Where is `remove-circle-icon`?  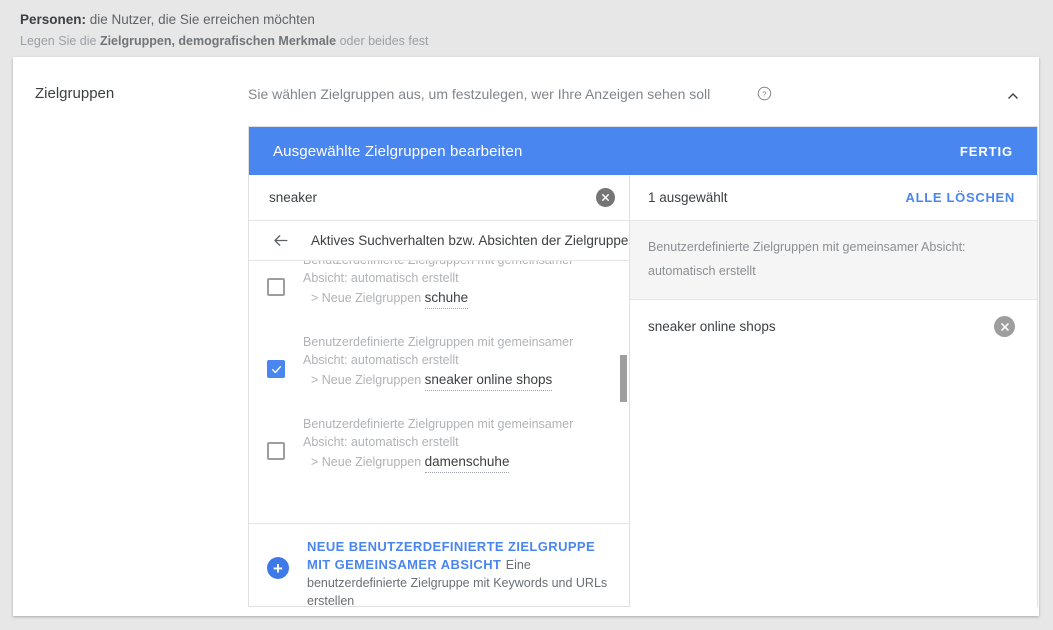
remove-circle-icon is located at coordinates (1004, 326).